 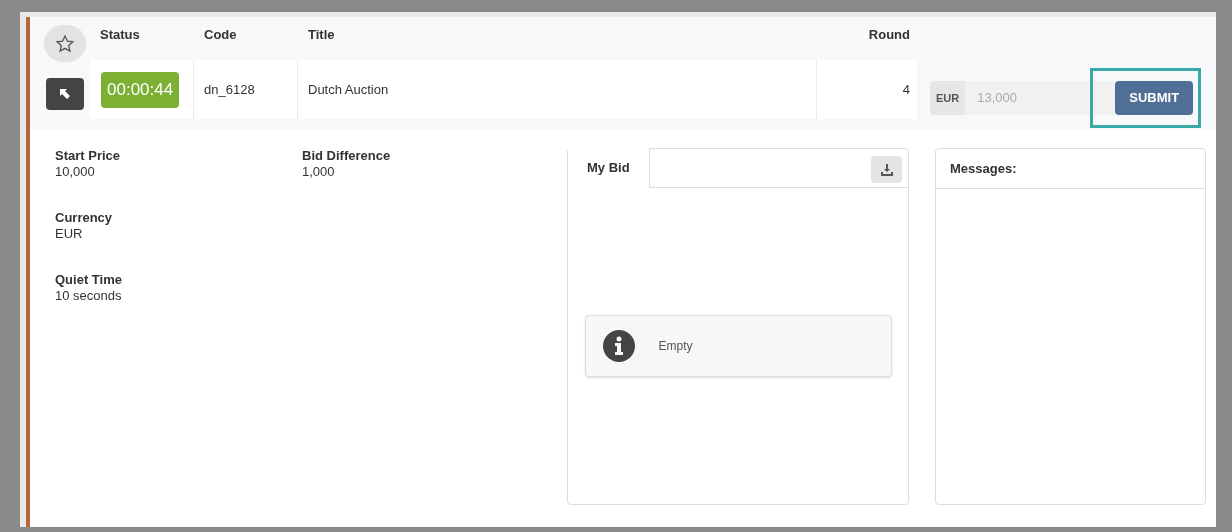 What do you see at coordinates (89, 296) in the screenshot?
I see `detail-value: 10 seconds` at bounding box center [89, 296].